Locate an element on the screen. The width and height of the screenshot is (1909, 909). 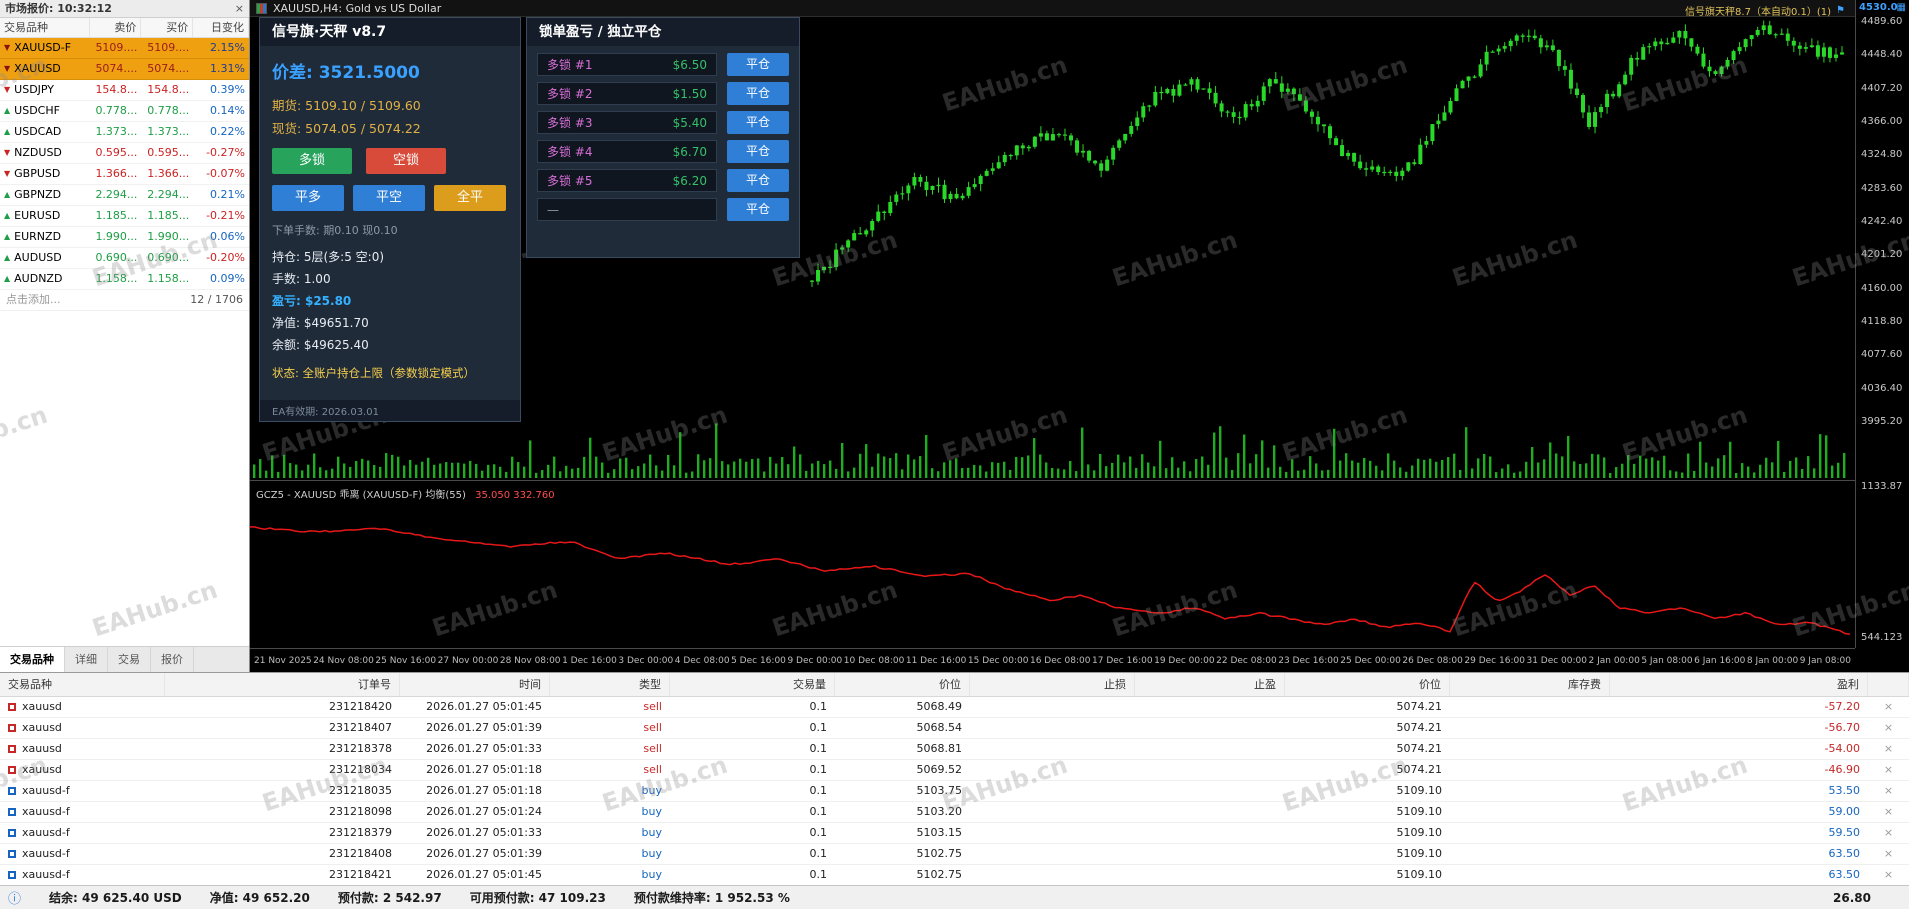
time-axis-label: 23 Dec 16:00 is located at coordinates (1308, 660).